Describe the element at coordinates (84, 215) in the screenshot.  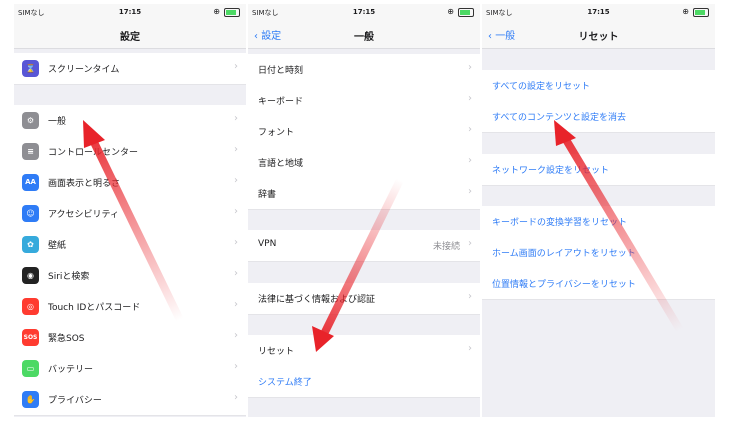
I see `item-label: アクセシビリティ` at that location.